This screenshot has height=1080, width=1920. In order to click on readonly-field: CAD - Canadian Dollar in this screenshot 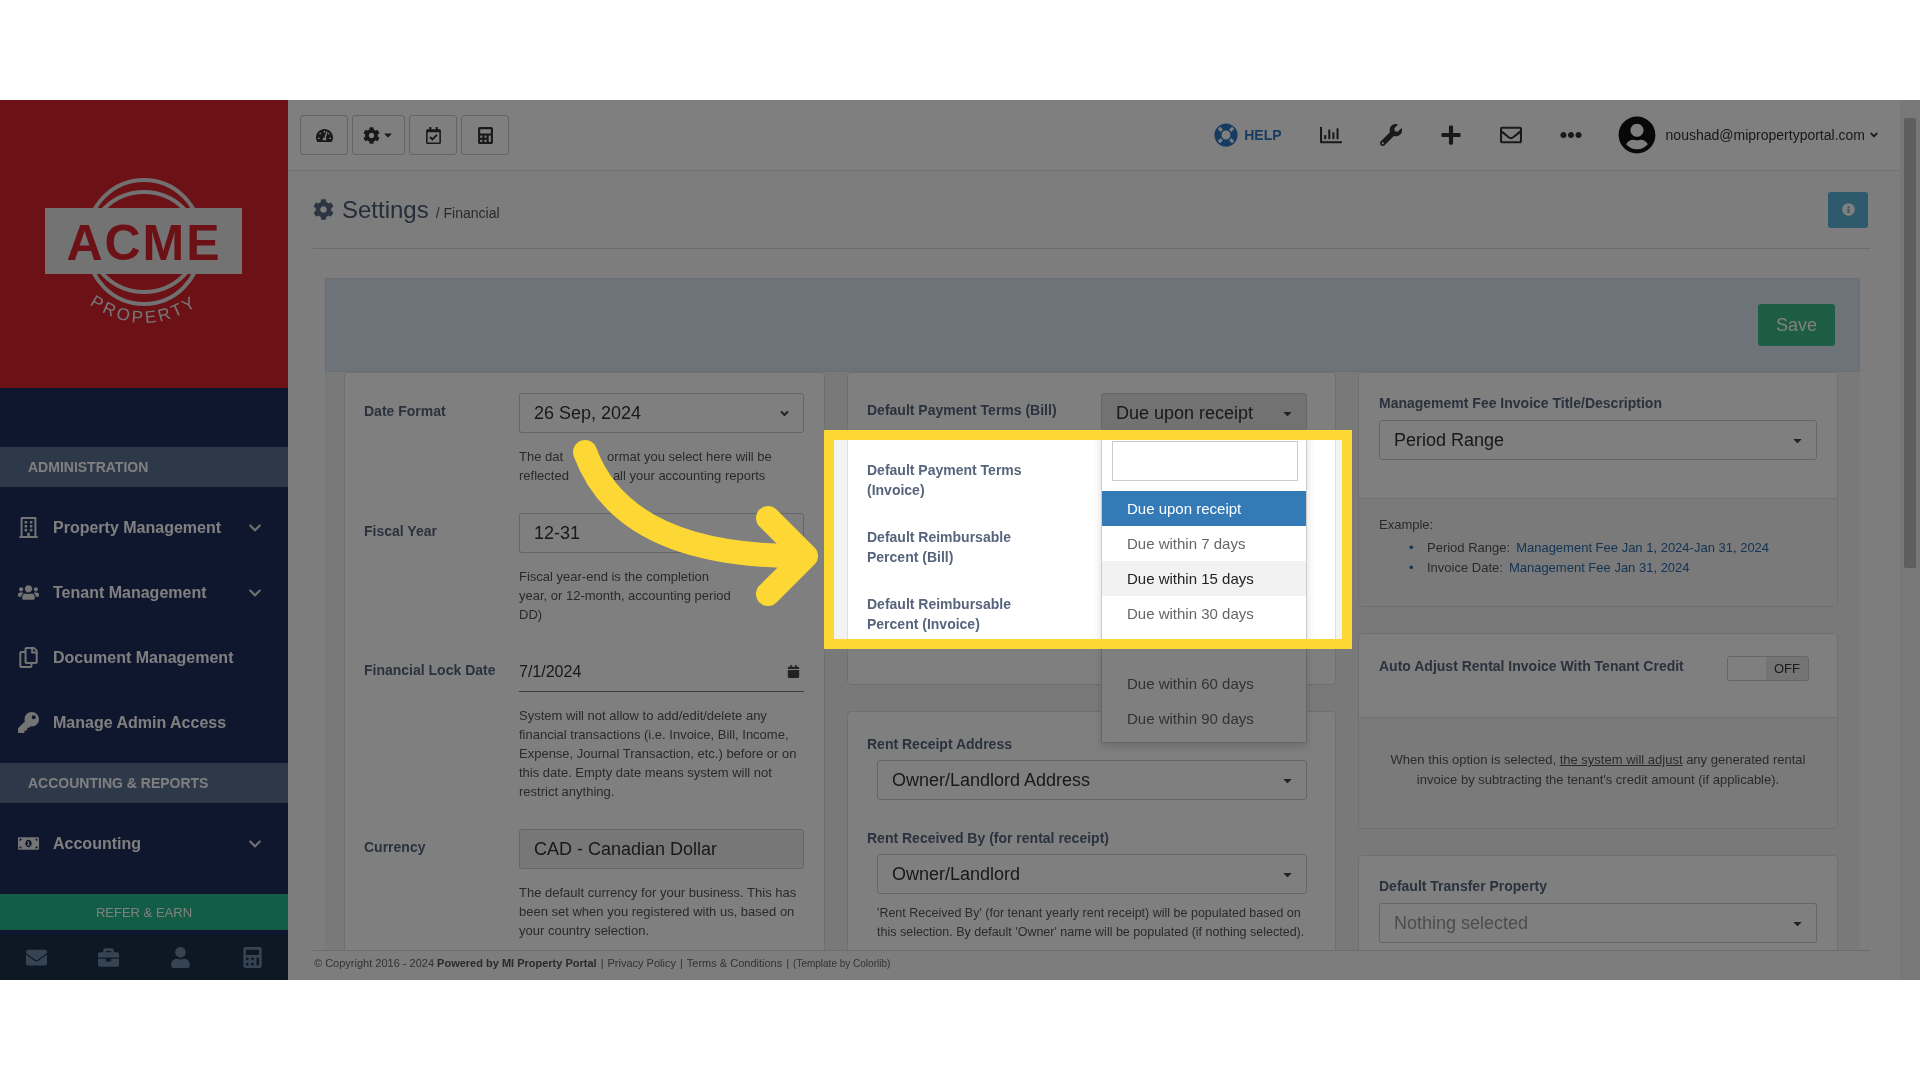, I will do `click(661, 849)`.